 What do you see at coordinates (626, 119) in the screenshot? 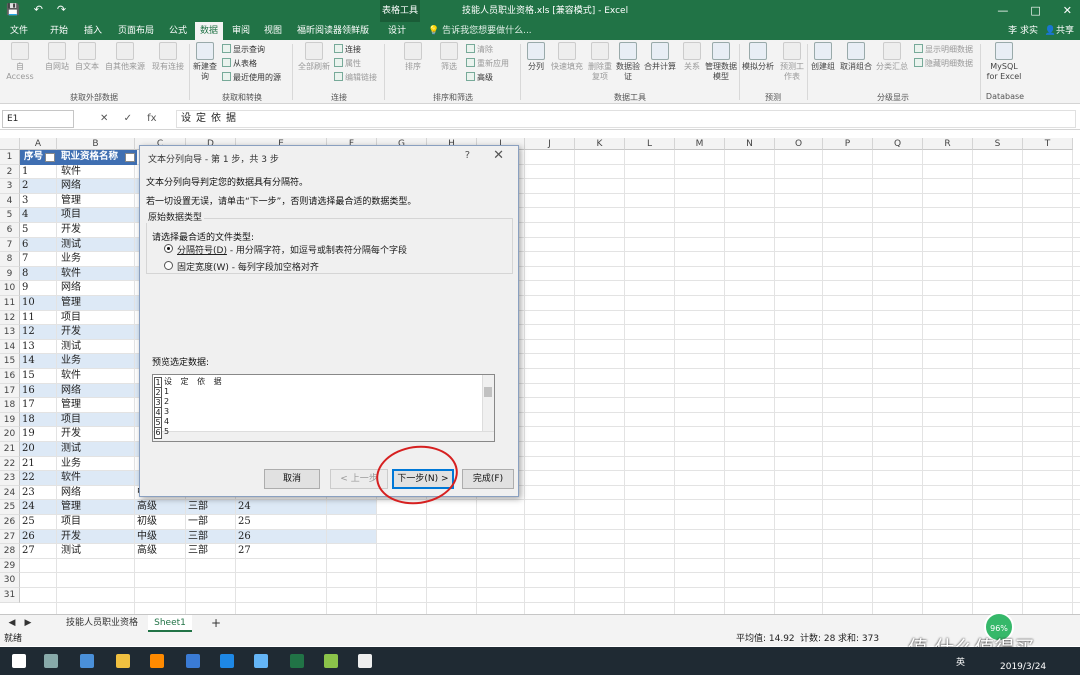
I see `formula-input: 设定依据` at bounding box center [626, 119].